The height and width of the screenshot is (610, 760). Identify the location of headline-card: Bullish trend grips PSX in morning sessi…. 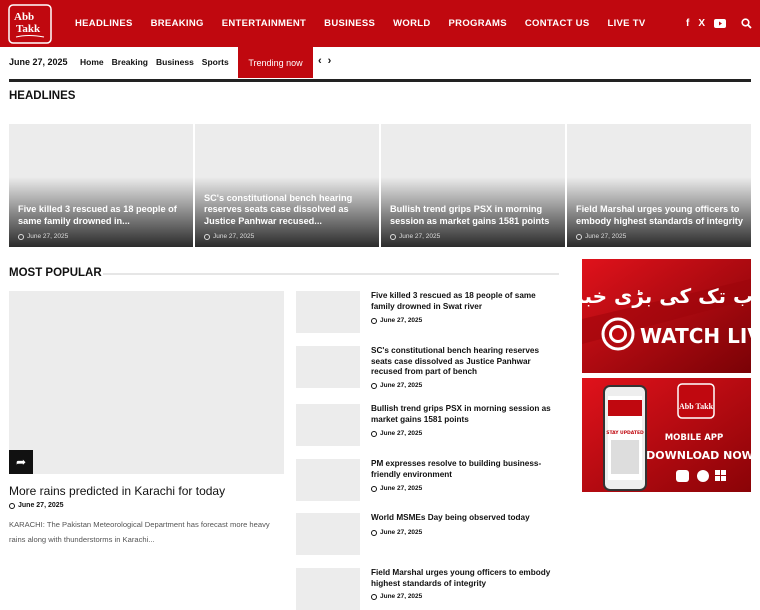
(473, 185).